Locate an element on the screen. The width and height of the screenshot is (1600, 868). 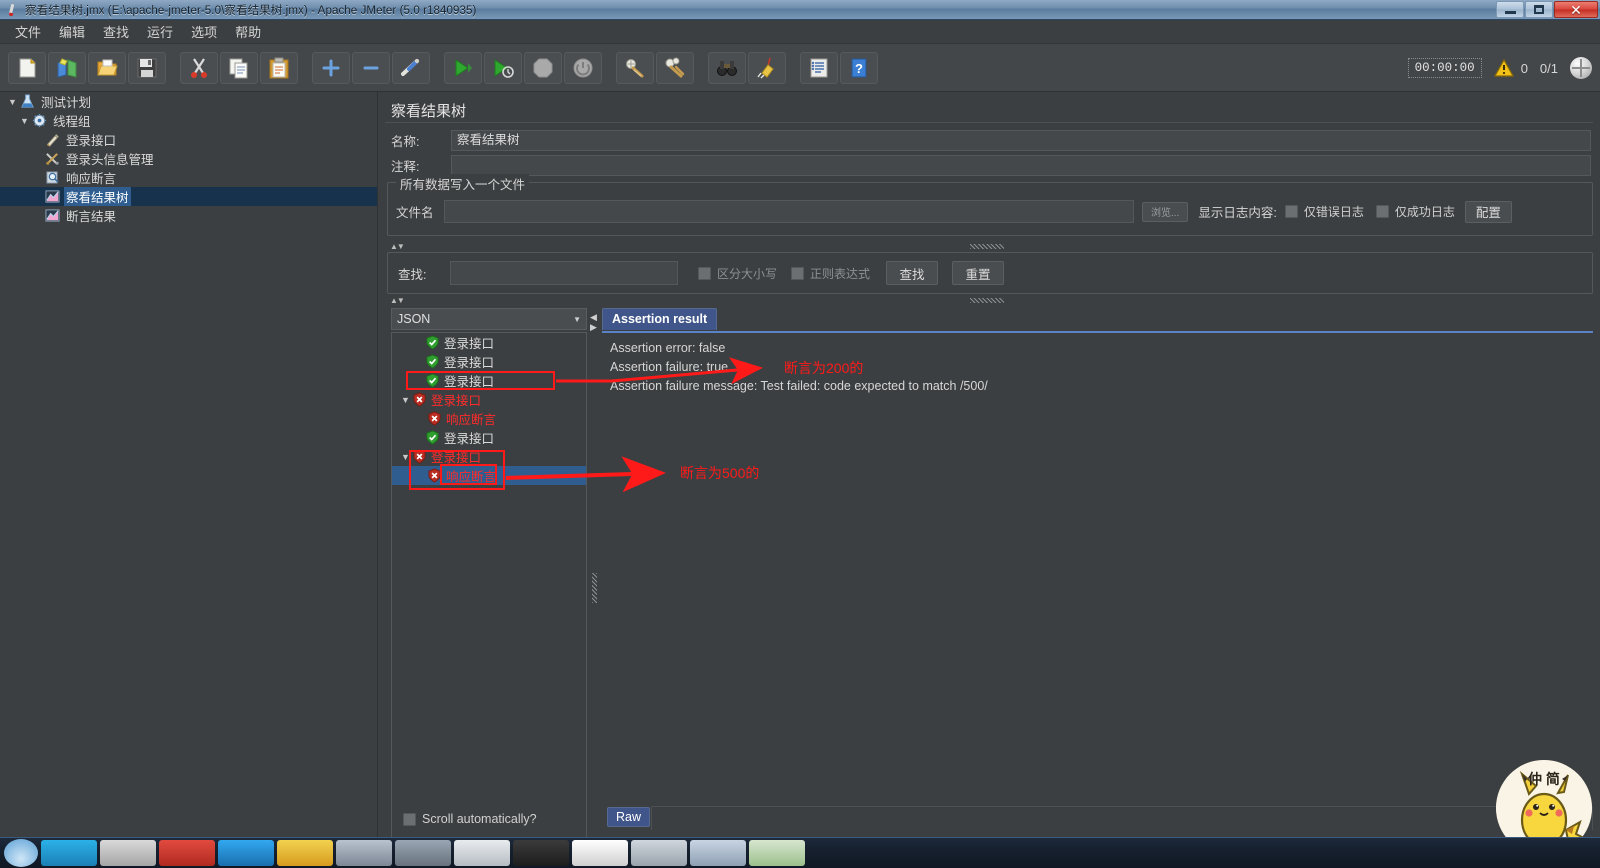
renderer-selected-value: JSON is located at coordinates (414, 319).